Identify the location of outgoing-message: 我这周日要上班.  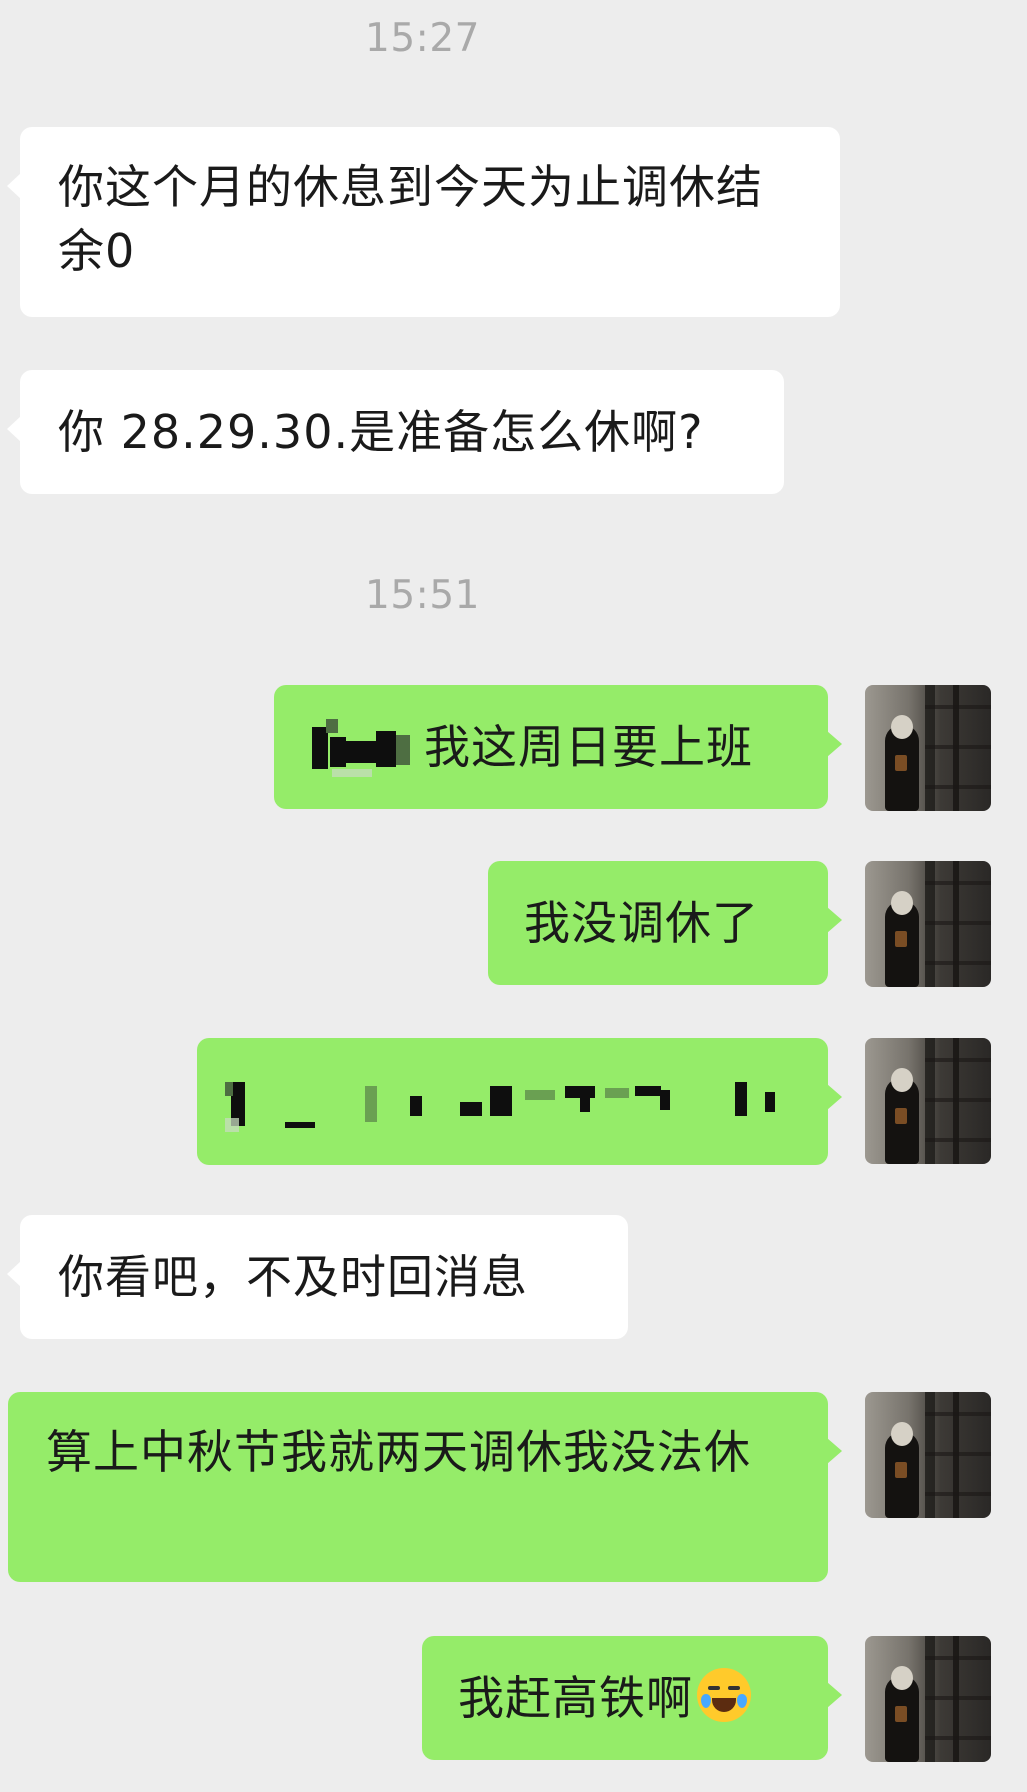
(558, 747).